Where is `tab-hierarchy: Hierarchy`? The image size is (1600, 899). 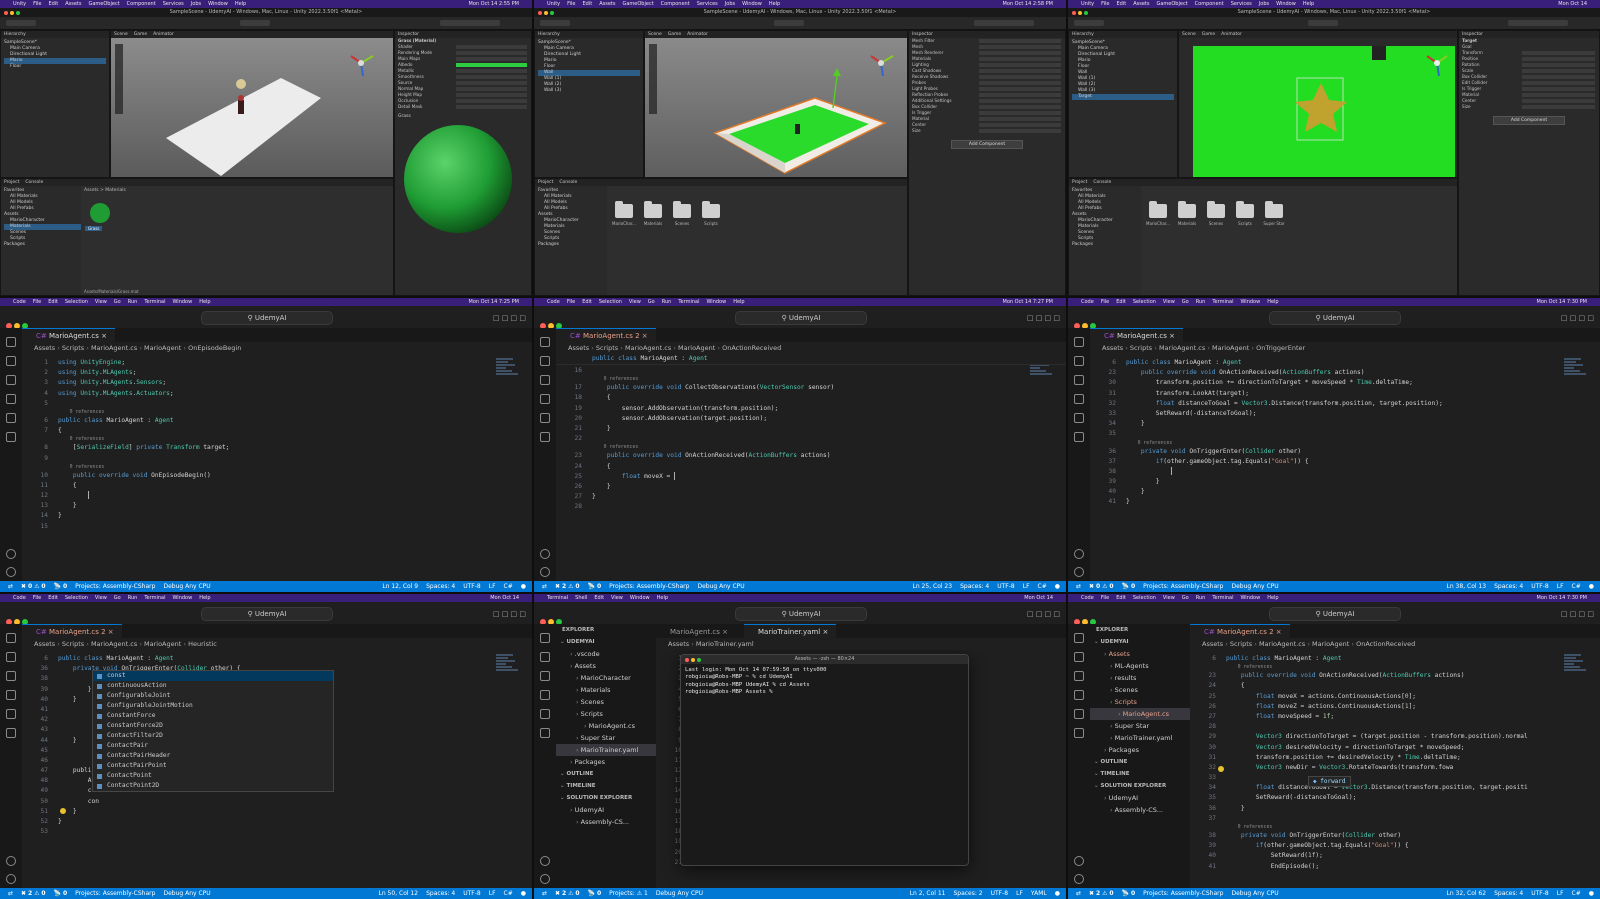
tab-hierarchy: Hierarchy is located at coordinates (15, 34).